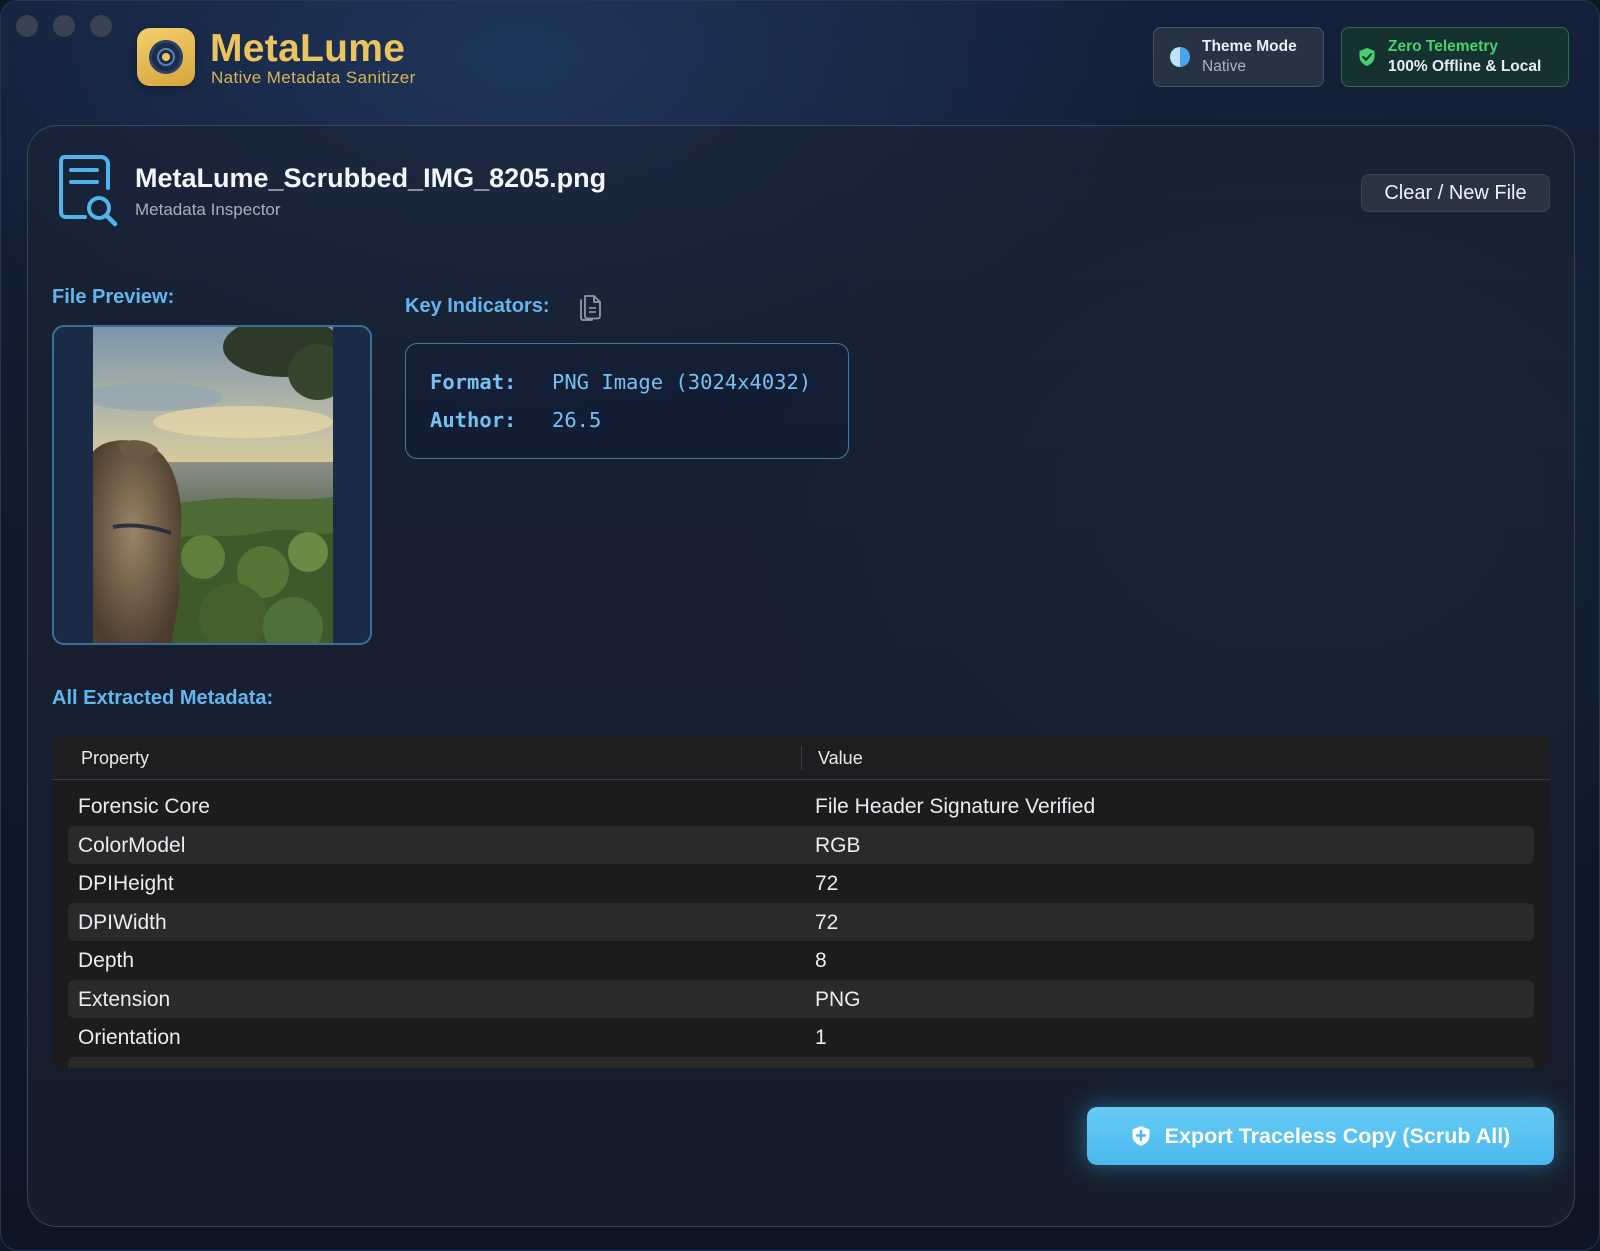 The width and height of the screenshot is (1600, 1251). I want to click on cell-value: RGB, so click(838, 845).